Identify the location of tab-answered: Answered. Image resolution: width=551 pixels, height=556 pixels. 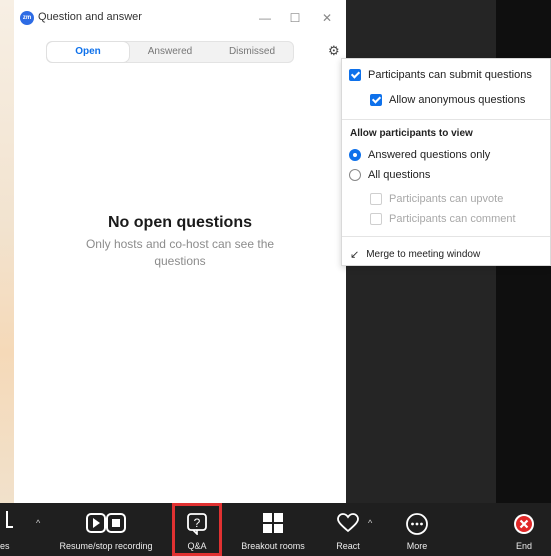
(170, 52).